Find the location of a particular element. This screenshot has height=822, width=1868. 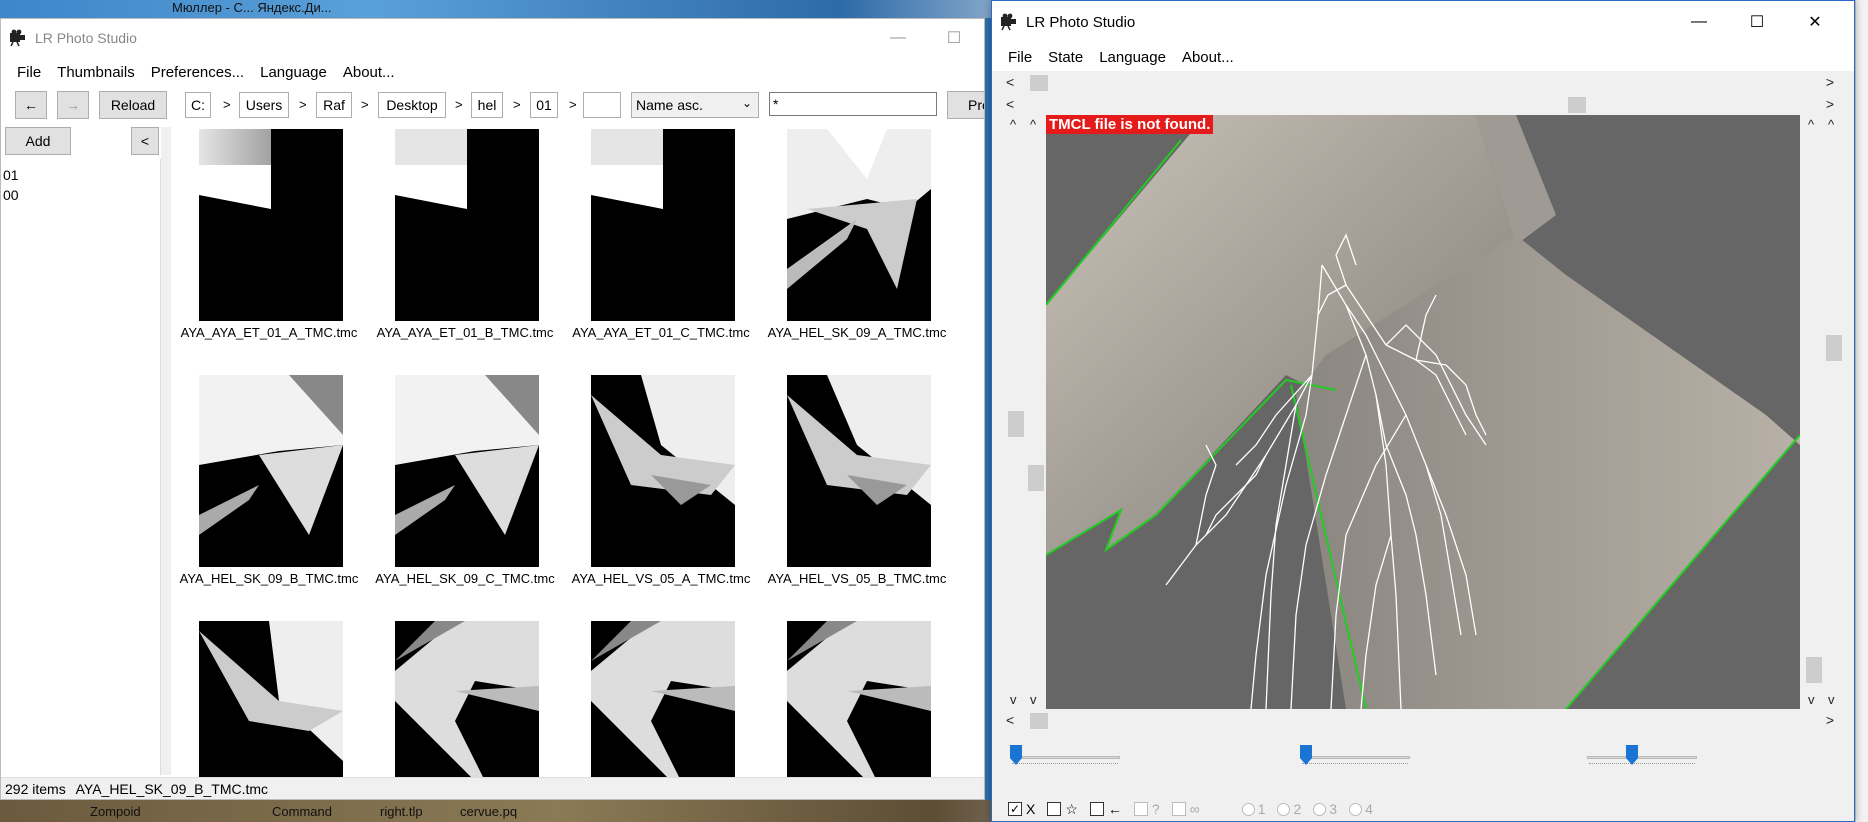

checkbox-question: ? is located at coordinates (1146, 809).